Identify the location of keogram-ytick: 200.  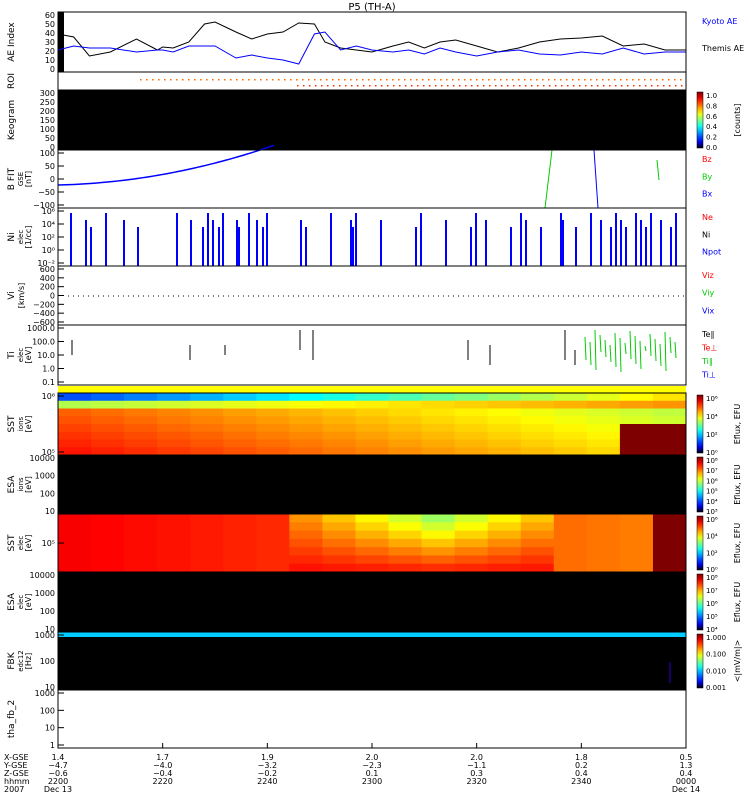
(47, 111).